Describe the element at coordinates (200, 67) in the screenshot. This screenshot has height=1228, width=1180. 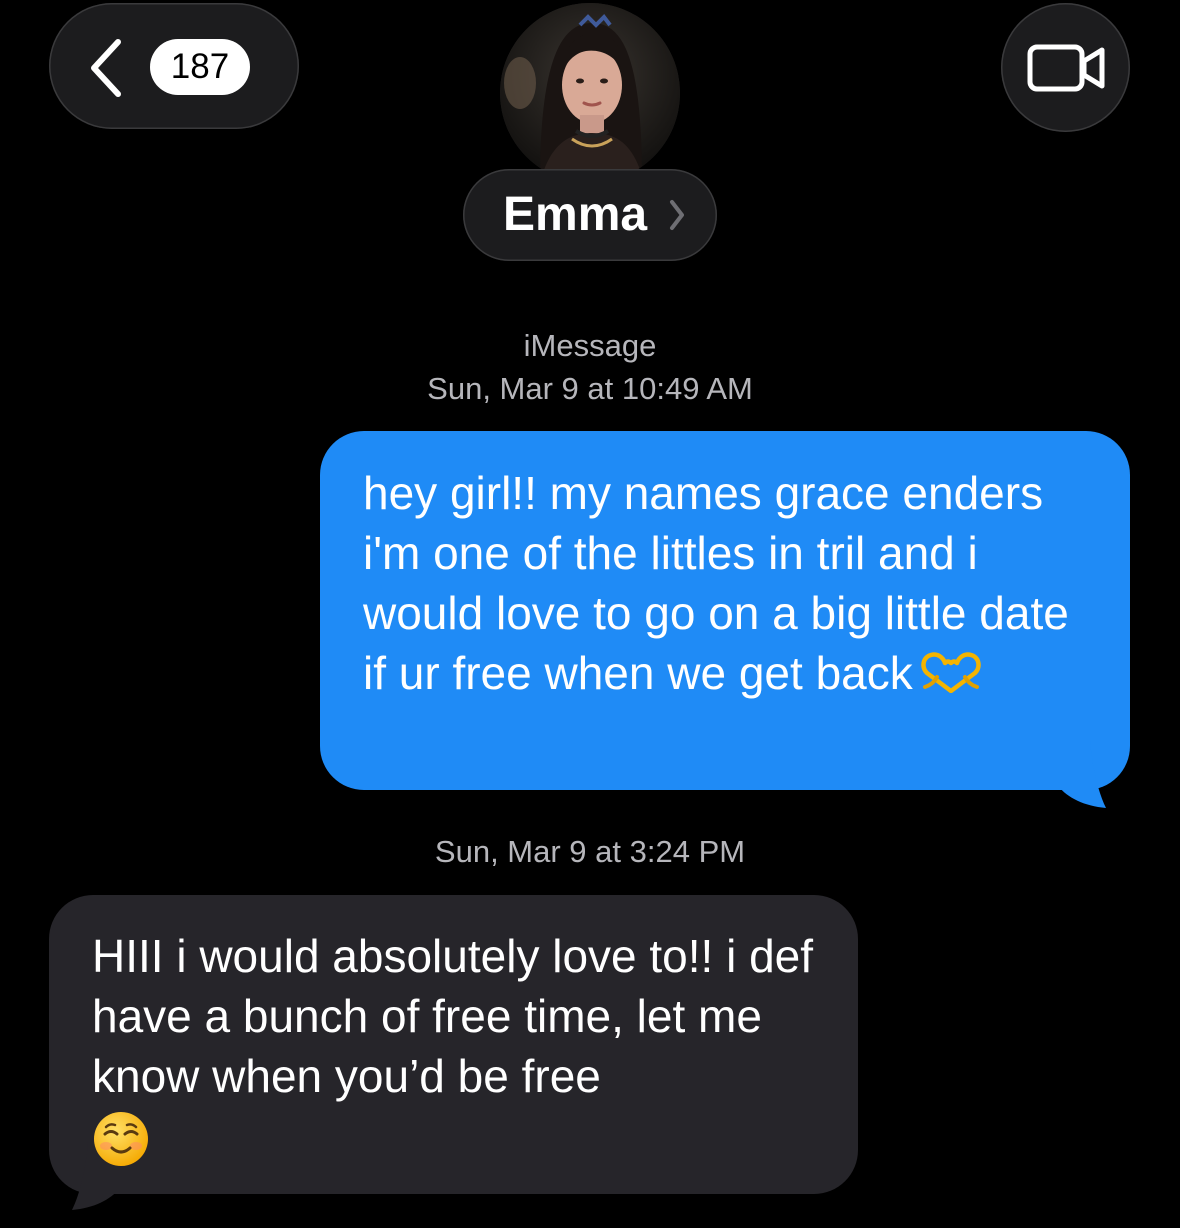
I see `unread-count-badge: 187` at that location.